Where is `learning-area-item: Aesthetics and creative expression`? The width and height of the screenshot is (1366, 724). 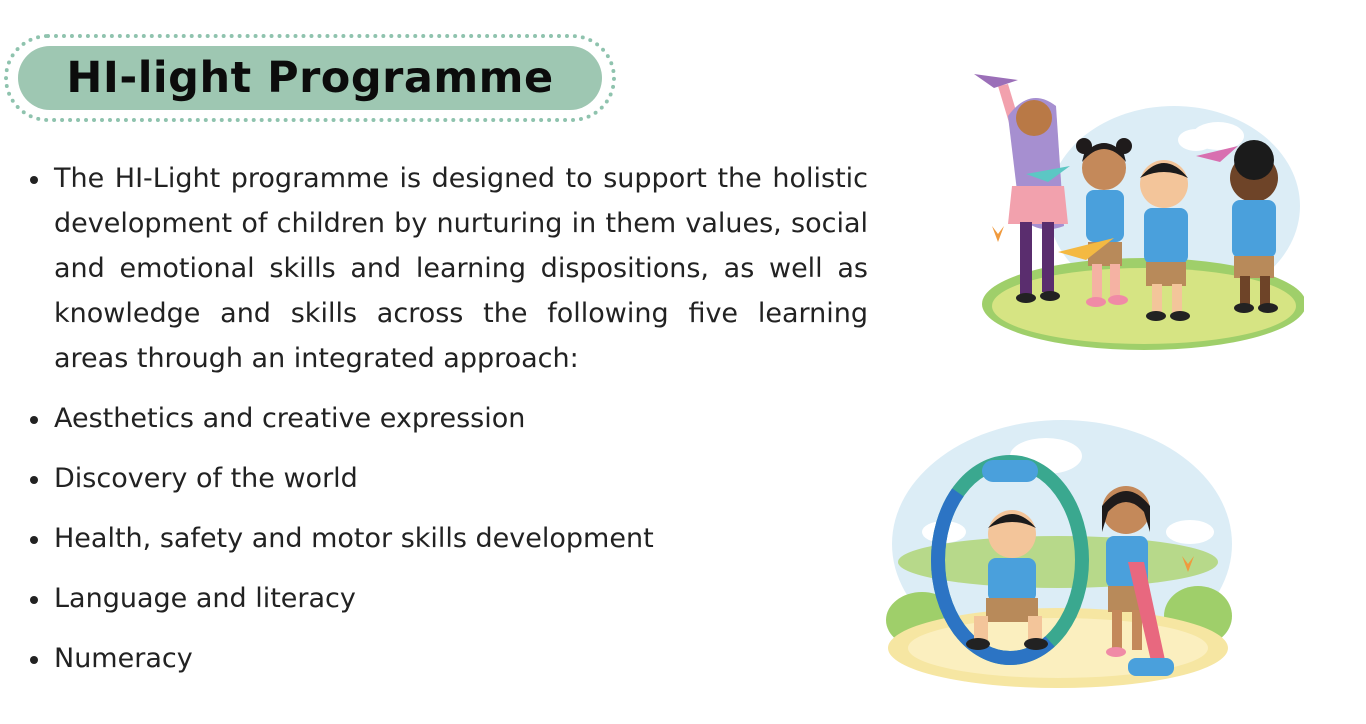
learning-area-item: Aesthetics and creative expression is located at coordinates (448, 418).